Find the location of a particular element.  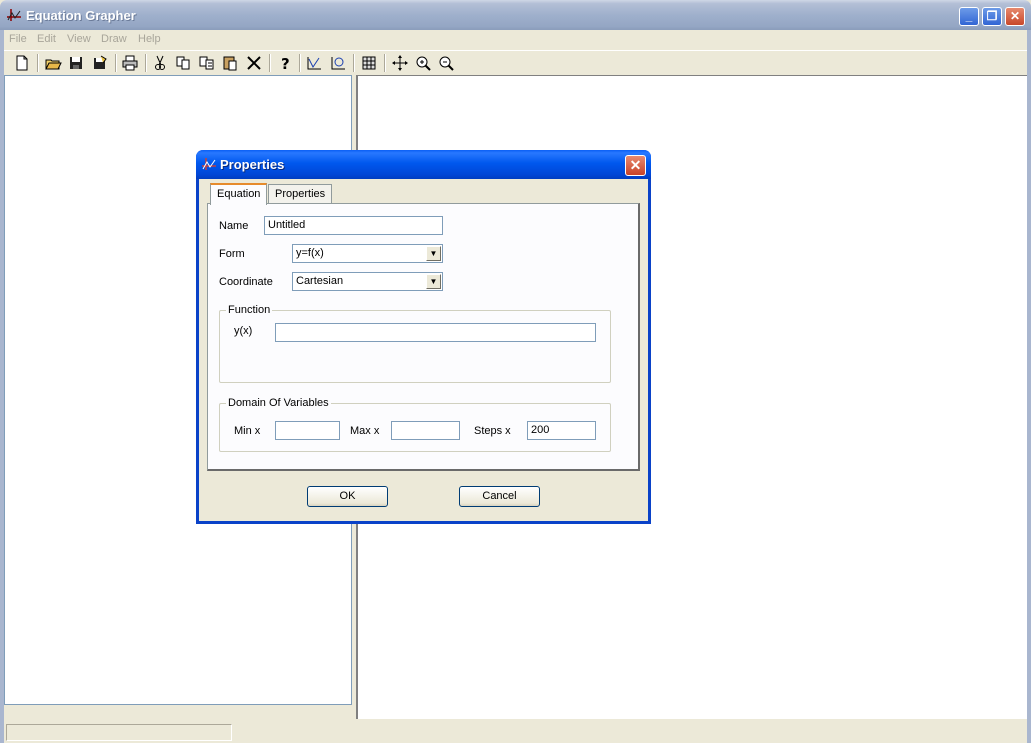

new-file-icon is located at coordinates (22, 63).